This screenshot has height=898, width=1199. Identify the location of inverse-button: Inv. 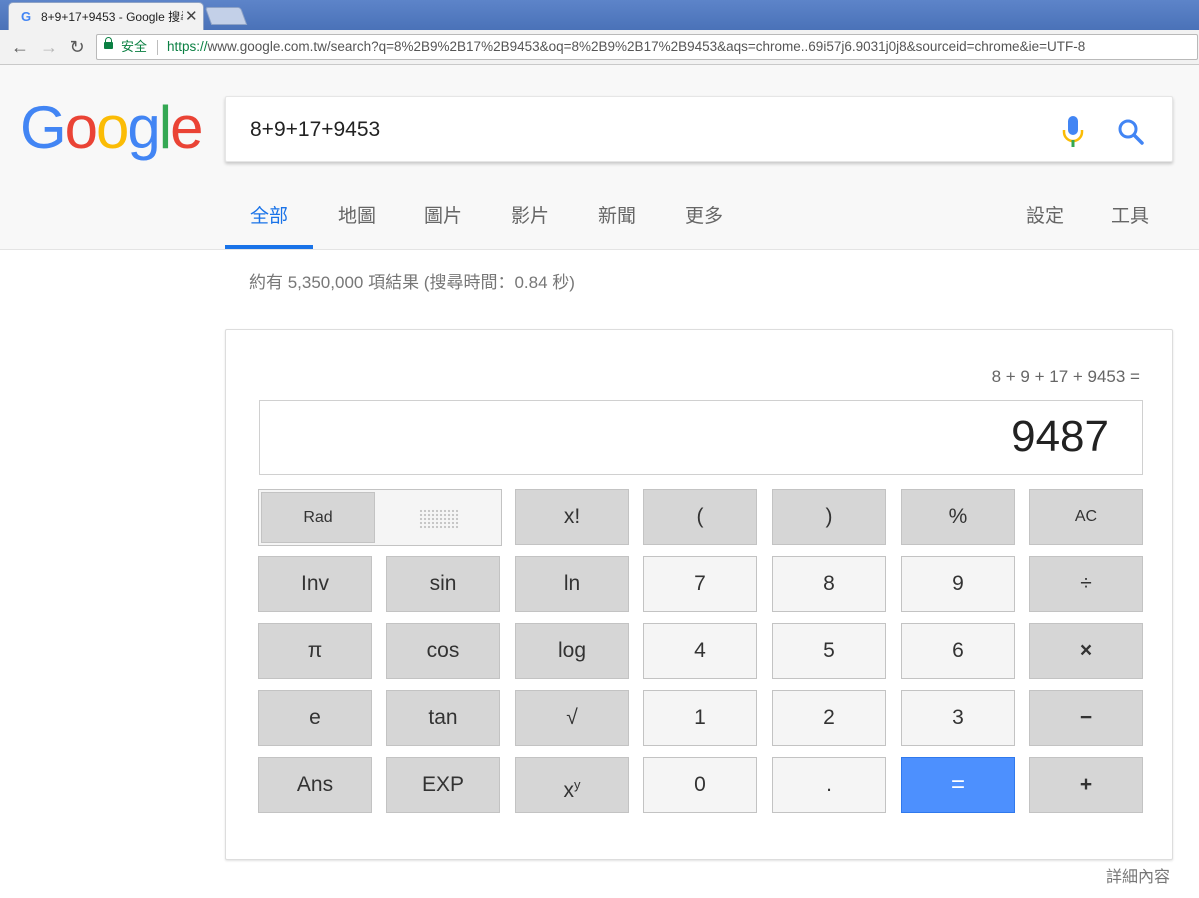
(315, 584).